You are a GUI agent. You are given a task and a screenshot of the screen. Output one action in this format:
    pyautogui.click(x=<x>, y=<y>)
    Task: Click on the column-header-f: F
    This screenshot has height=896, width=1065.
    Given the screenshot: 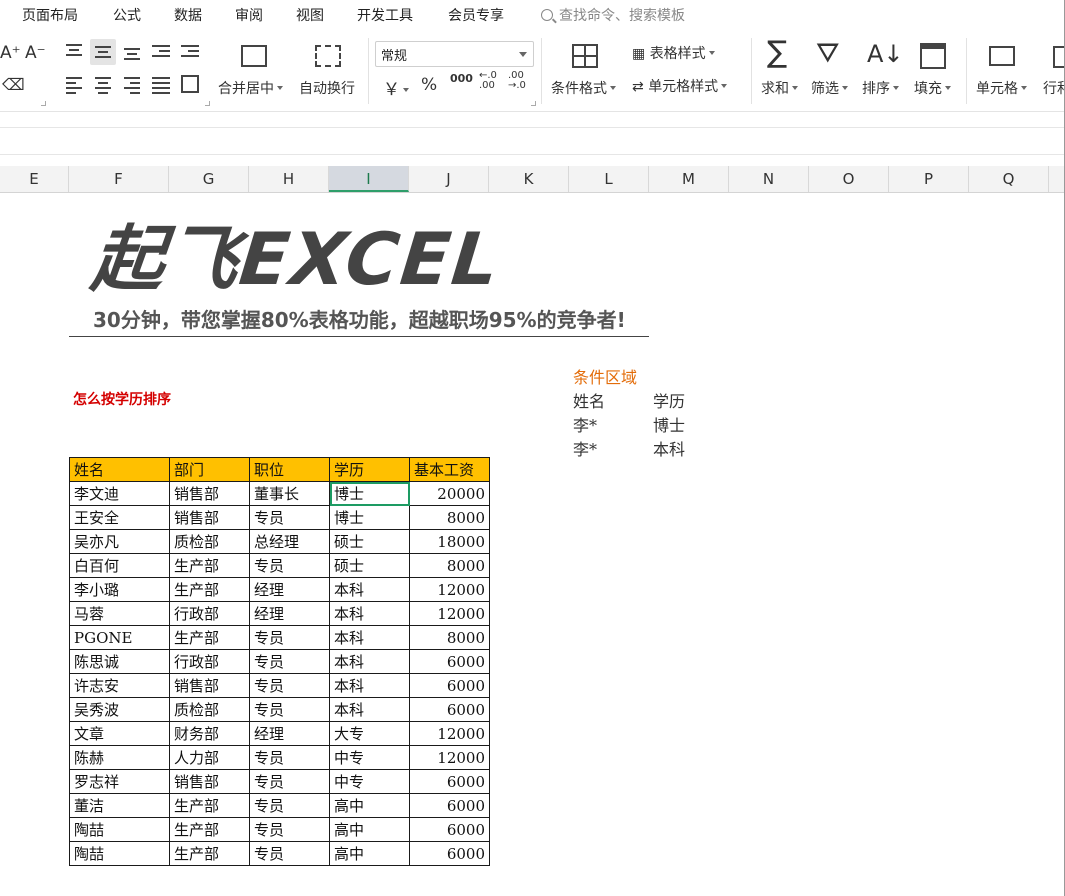 What is the action you would take?
    pyautogui.click(x=119, y=179)
    